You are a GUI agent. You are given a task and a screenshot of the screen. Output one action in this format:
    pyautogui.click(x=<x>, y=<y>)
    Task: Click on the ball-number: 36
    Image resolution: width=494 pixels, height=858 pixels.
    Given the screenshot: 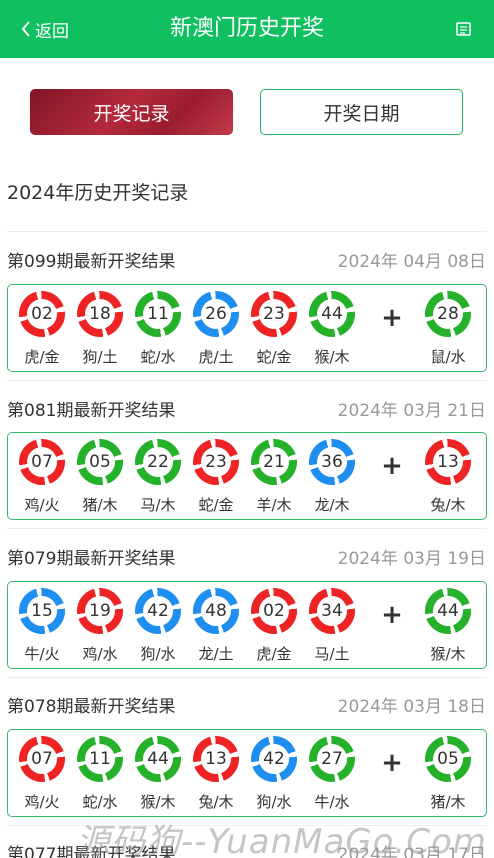 What is the action you would take?
    pyautogui.click(x=332, y=462)
    